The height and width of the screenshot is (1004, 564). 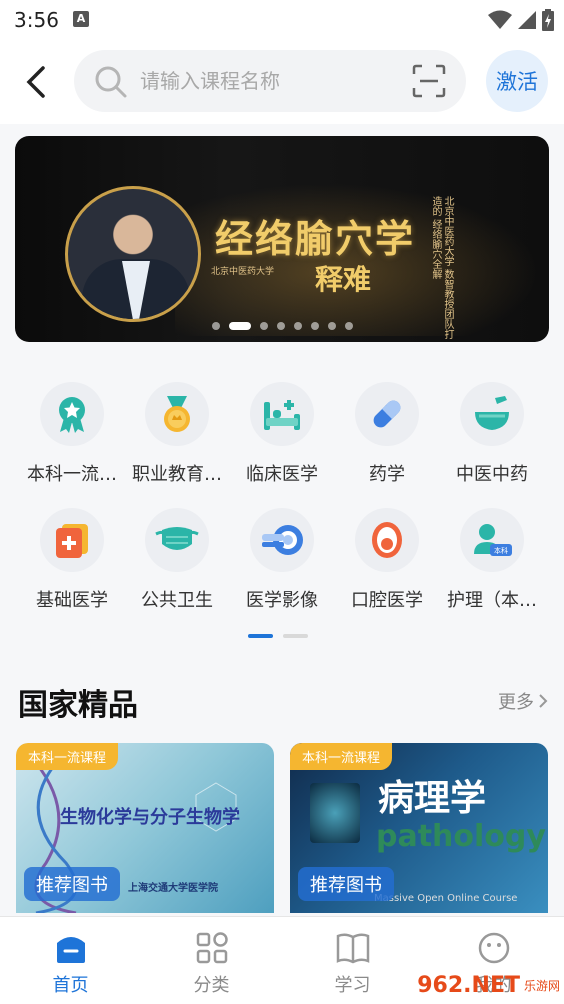 What do you see at coordinates (278, 636) in the screenshot?
I see `category-pager` at bounding box center [278, 636].